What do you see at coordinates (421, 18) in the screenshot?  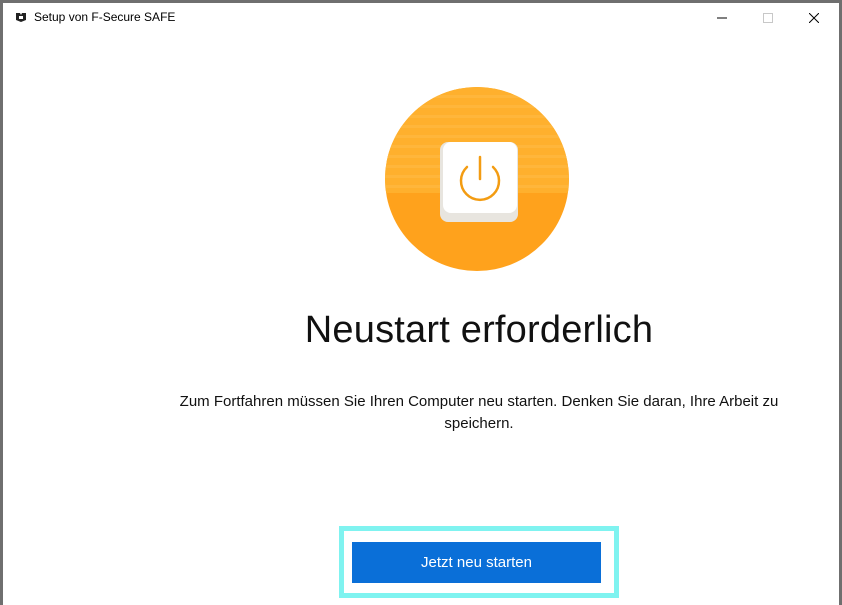 I see `title-bar: Setup von F-Secure SAFE` at bounding box center [421, 18].